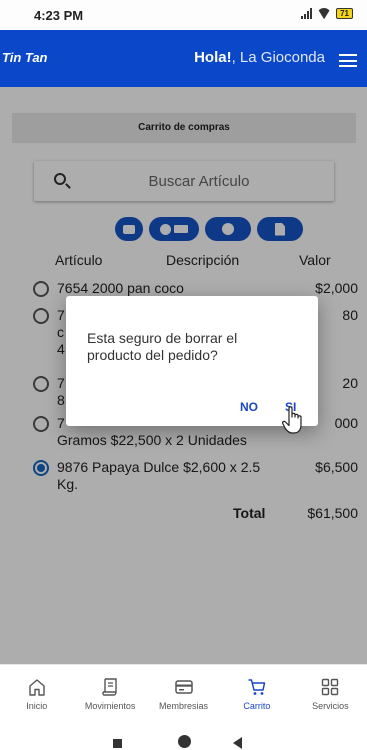 The height and width of the screenshot is (750, 367). Describe the element at coordinates (307, 13) in the screenshot. I see `signal-icon` at that location.